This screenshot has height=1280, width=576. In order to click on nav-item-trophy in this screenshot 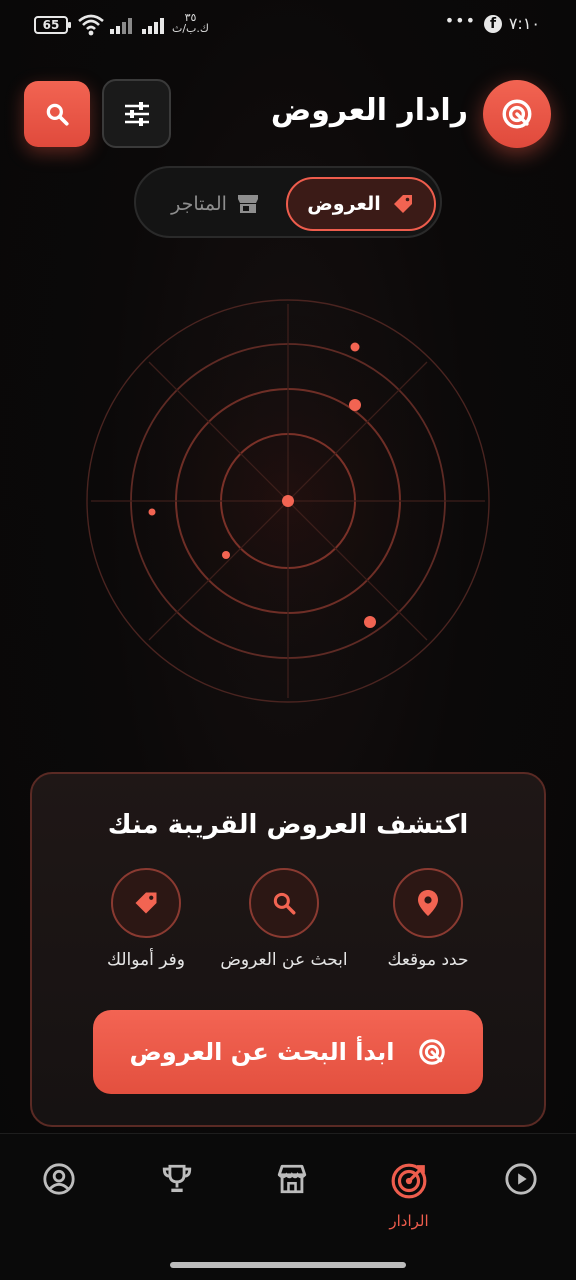, I will do `click(177, 1181)`.